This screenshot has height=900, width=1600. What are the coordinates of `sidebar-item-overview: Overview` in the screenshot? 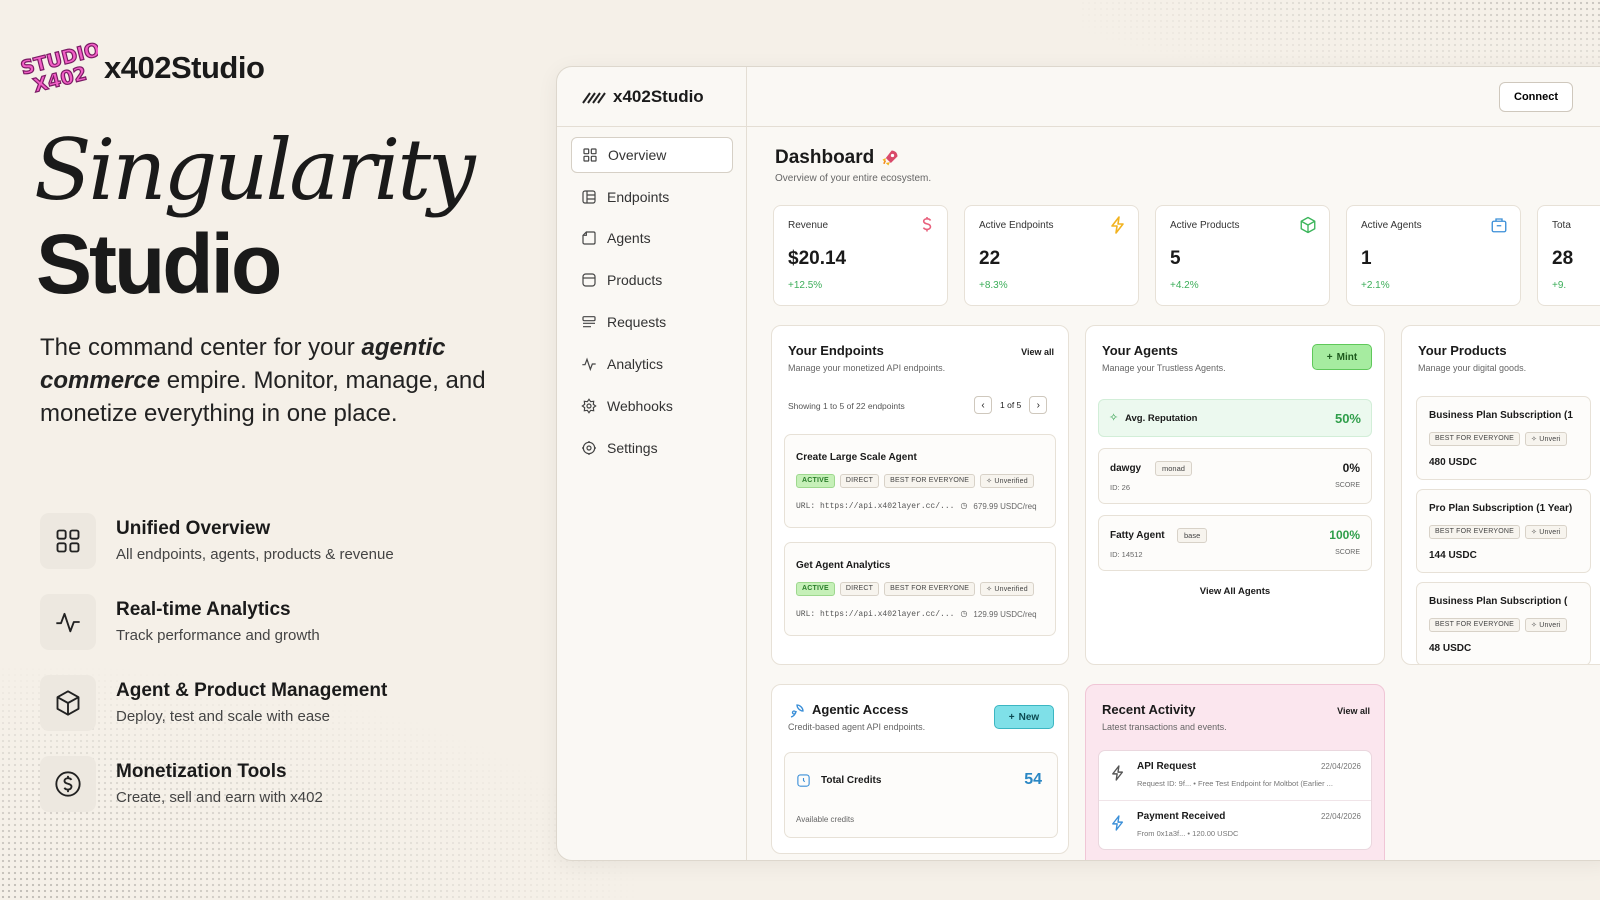 It's located at (652, 155).